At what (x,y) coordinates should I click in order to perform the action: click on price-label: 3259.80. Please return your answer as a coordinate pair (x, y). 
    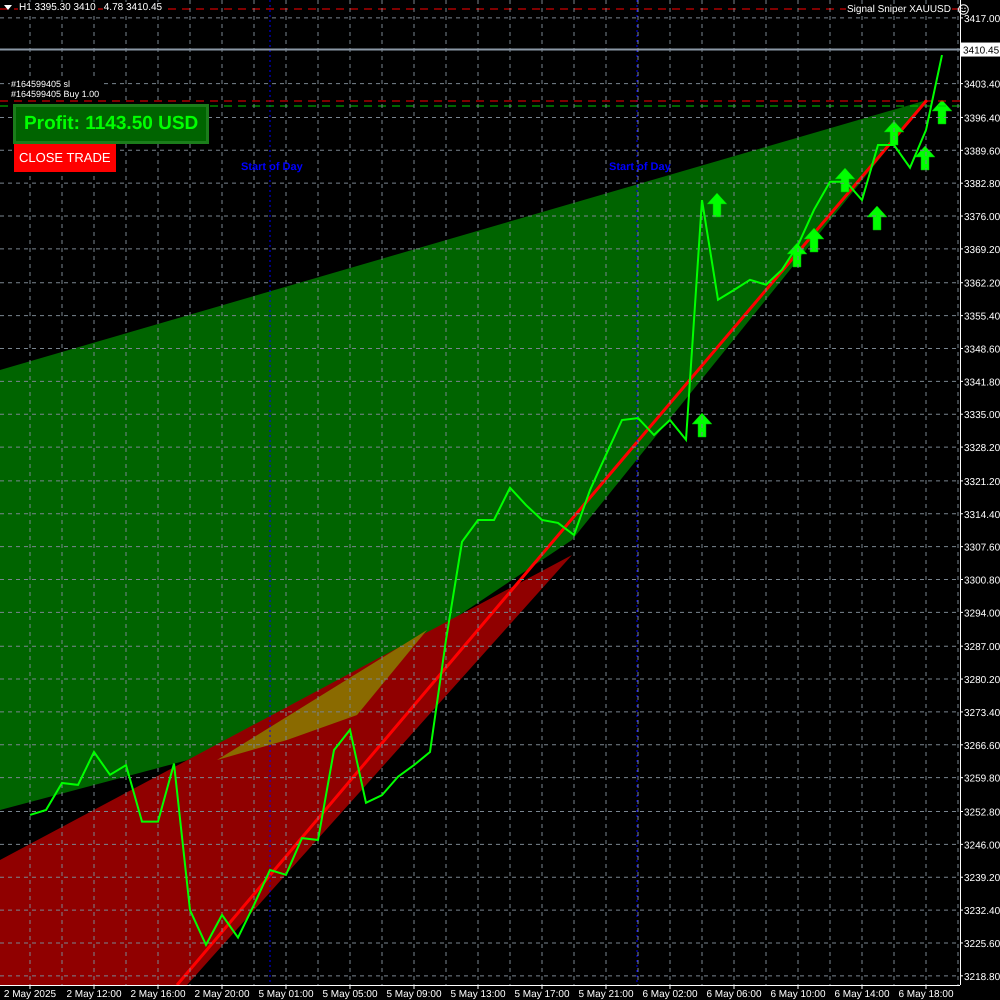
    Looking at the image, I should click on (982, 779).